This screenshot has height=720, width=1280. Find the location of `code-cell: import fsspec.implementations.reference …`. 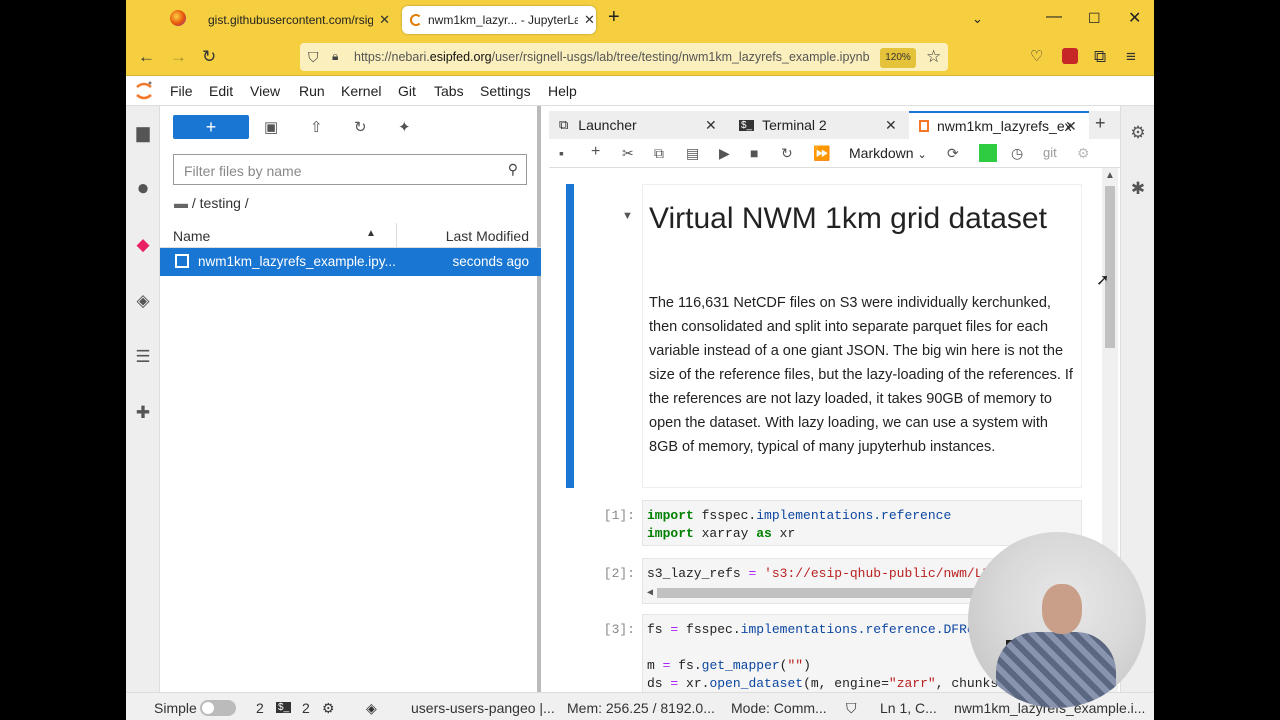

code-cell: import fsspec.implementations.reference … is located at coordinates (862, 523).